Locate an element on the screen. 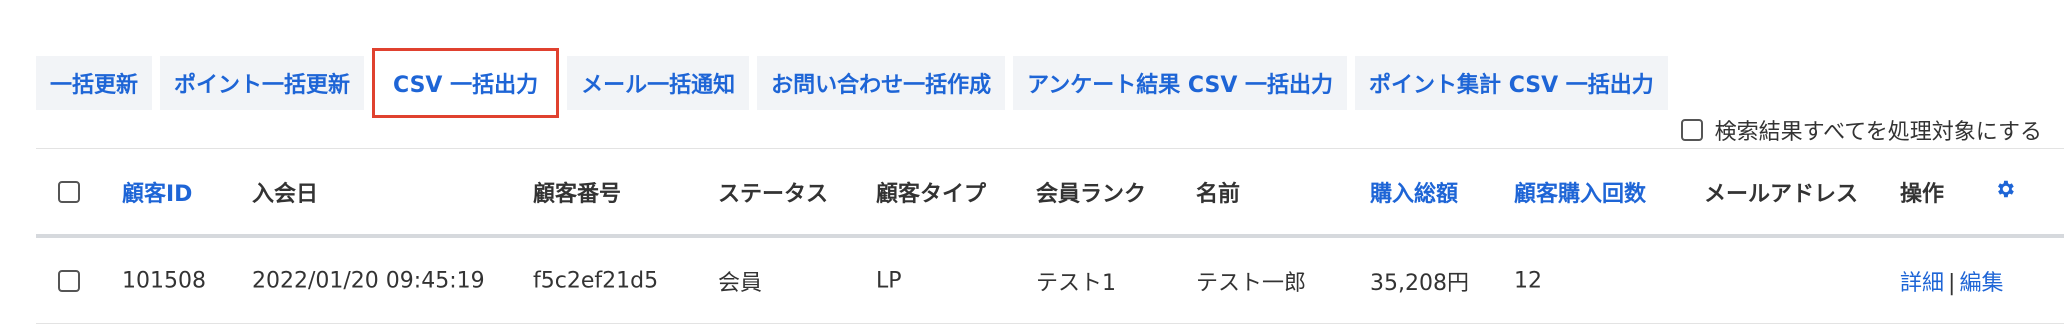  detail-link: 詳細 is located at coordinates (1922, 283).